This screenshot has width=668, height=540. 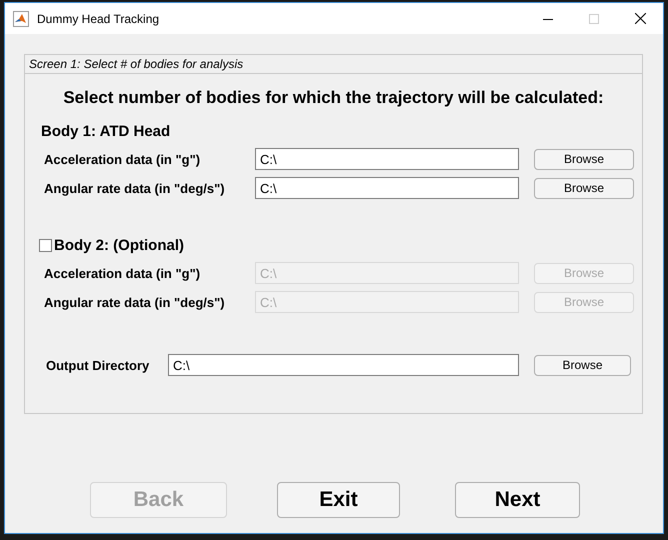 I want to click on close-icon, so click(x=640, y=18).